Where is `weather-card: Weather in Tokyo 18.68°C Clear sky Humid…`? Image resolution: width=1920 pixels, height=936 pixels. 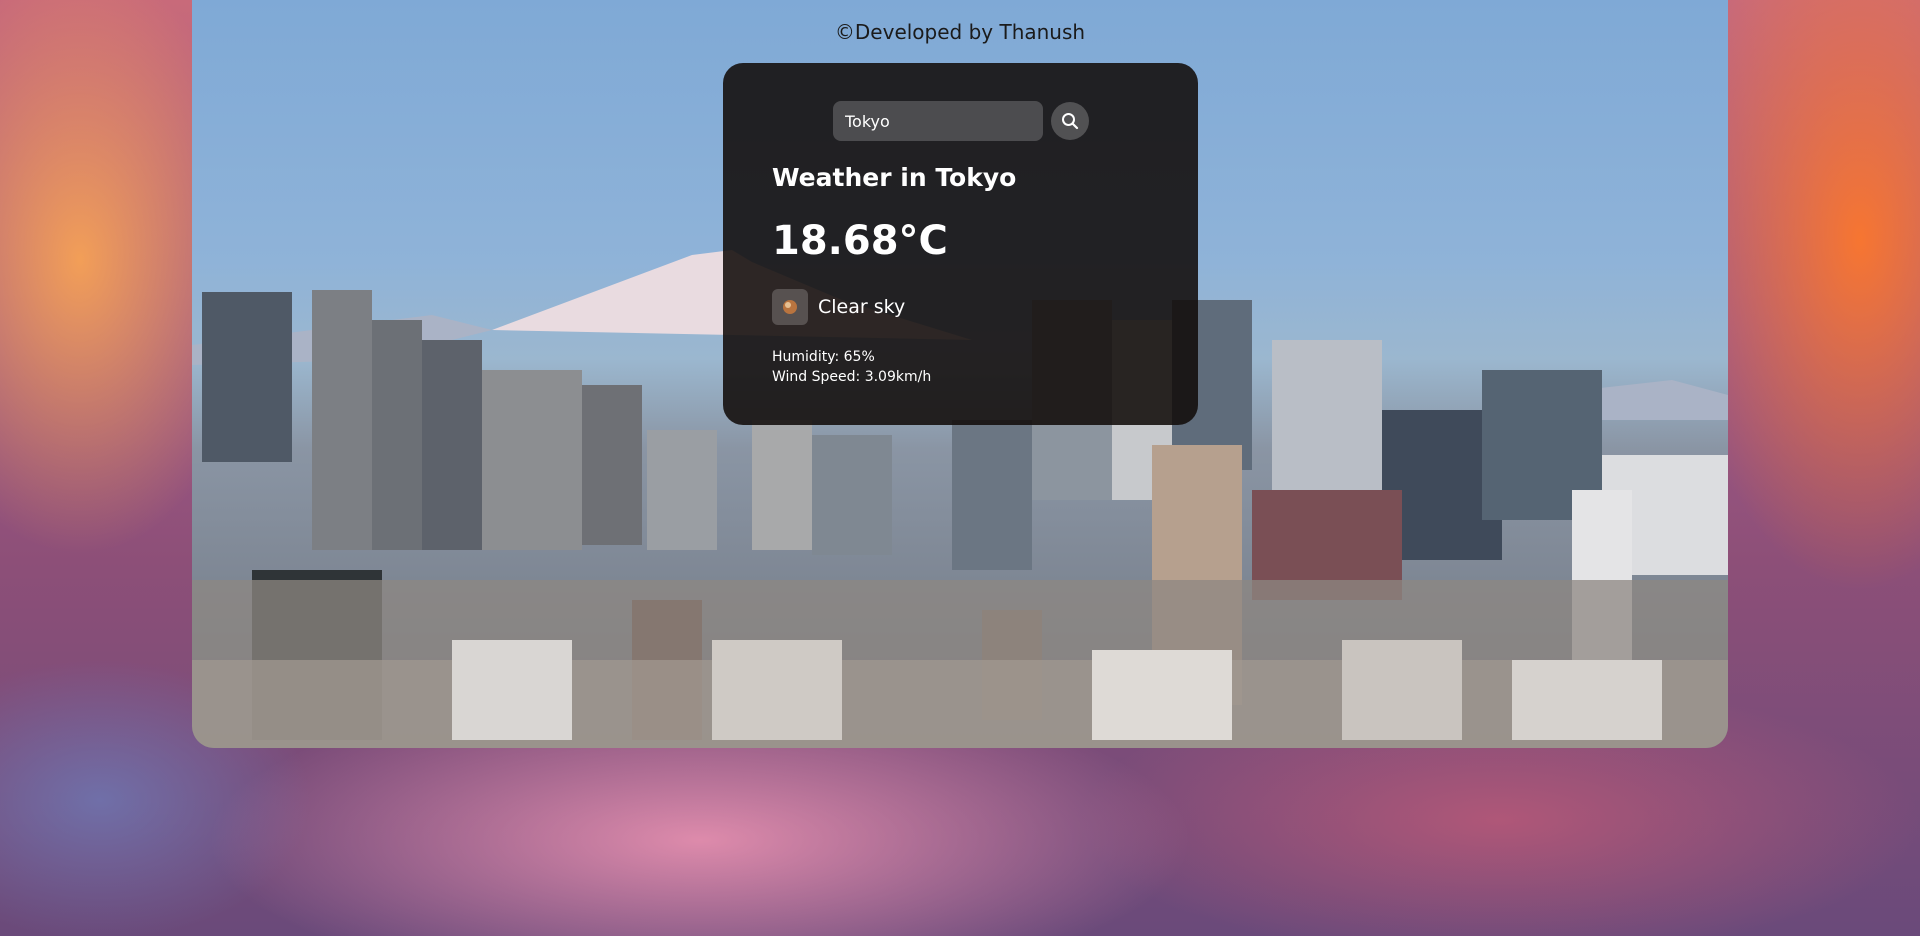 weather-card: Weather in Tokyo 18.68°C Clear sky Humid… is located at coordinates (960, 244).